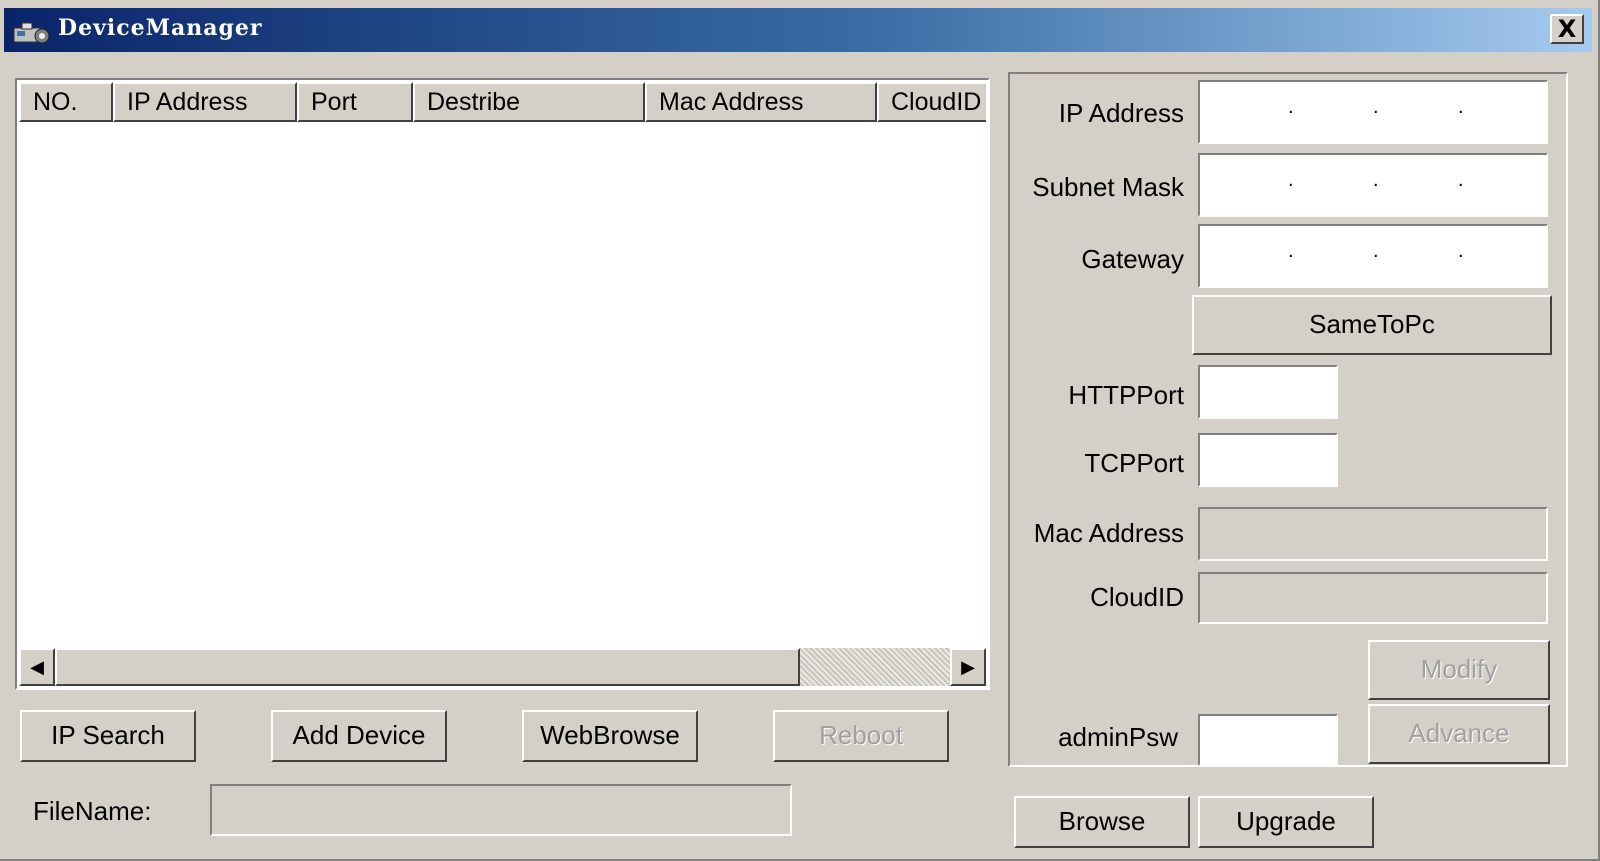 The width and height of the screenshot is (1600, 861). I want to click on upgrade-button: Upgrade, so click(1286, 822).